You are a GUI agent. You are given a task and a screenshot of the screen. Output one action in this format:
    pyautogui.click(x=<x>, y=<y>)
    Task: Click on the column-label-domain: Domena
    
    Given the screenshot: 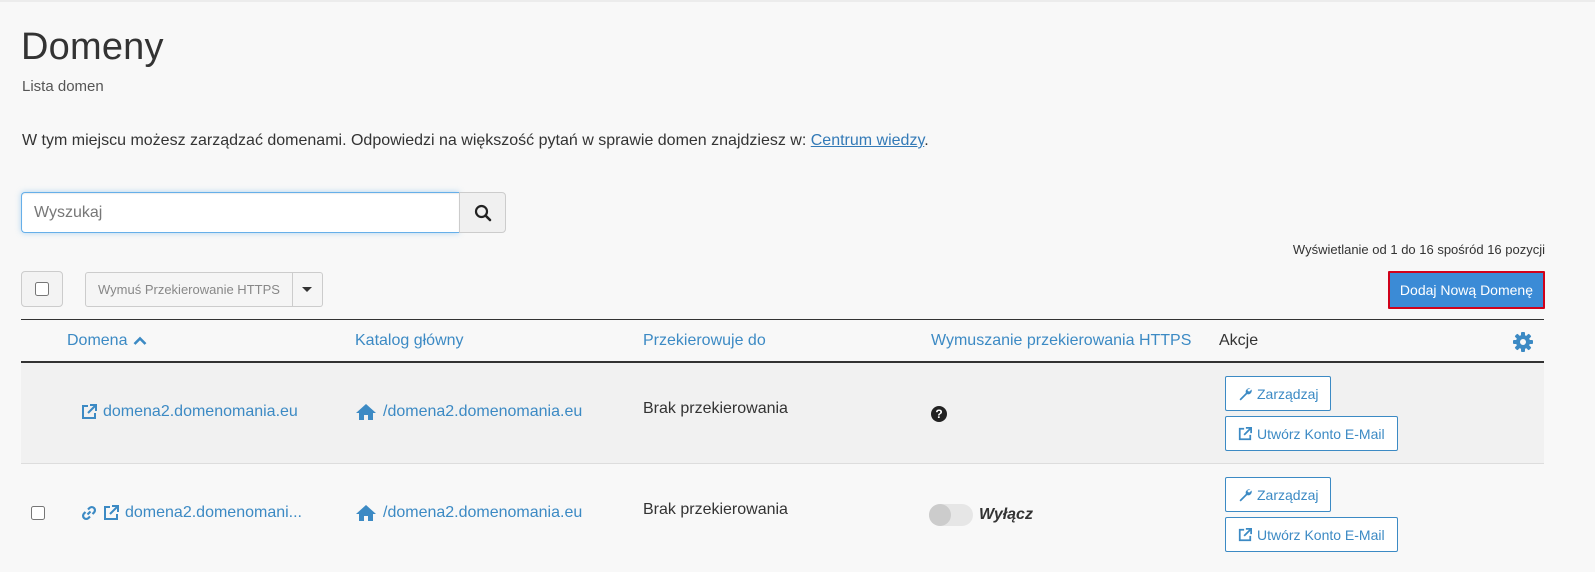 What is the action you would take?
    pyautogui.click(x=97, y=340)
    